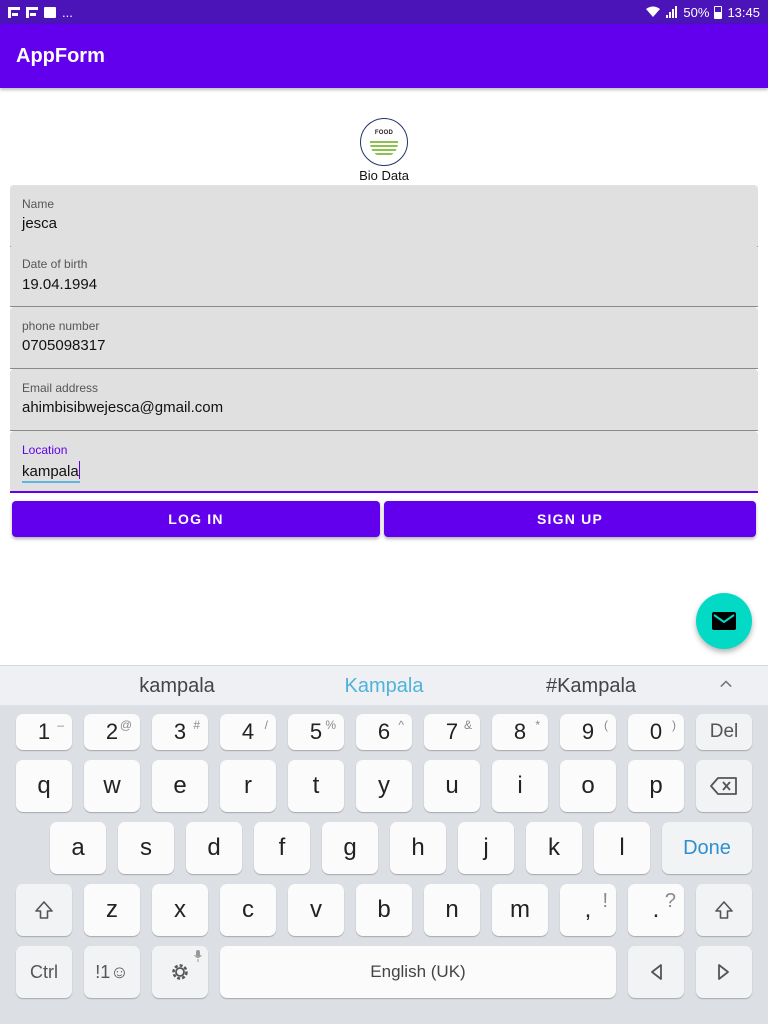 The width and height of the screenshot is (768, 1024). What do you see at coordinates (38, 204) in the screenshot?
I see `name-label: Name` at bounding box center [38, 204].